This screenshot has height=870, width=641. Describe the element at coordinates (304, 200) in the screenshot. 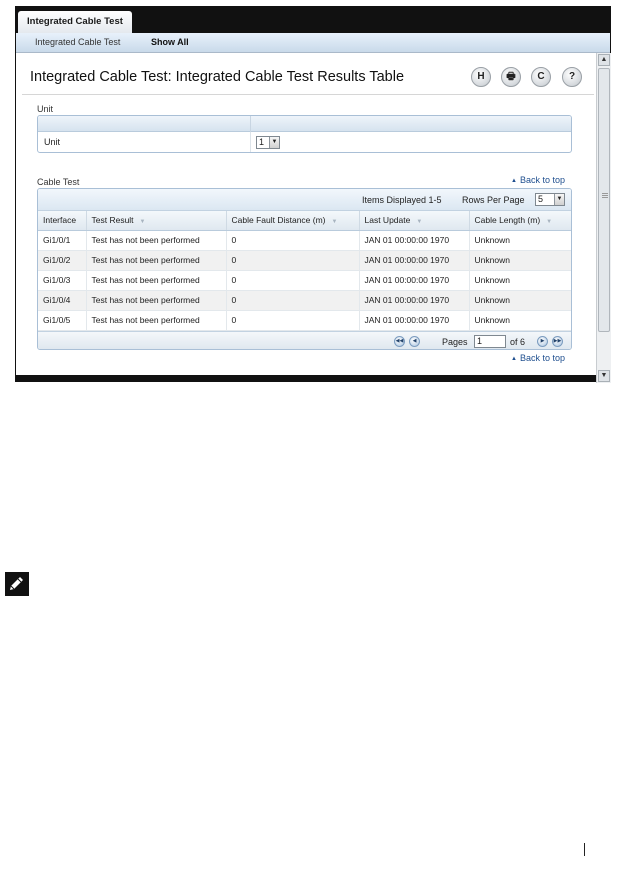

I see `cable-test-topbar: Items Displayed 1-5 Rows Per Page 5 ▼` at that location.